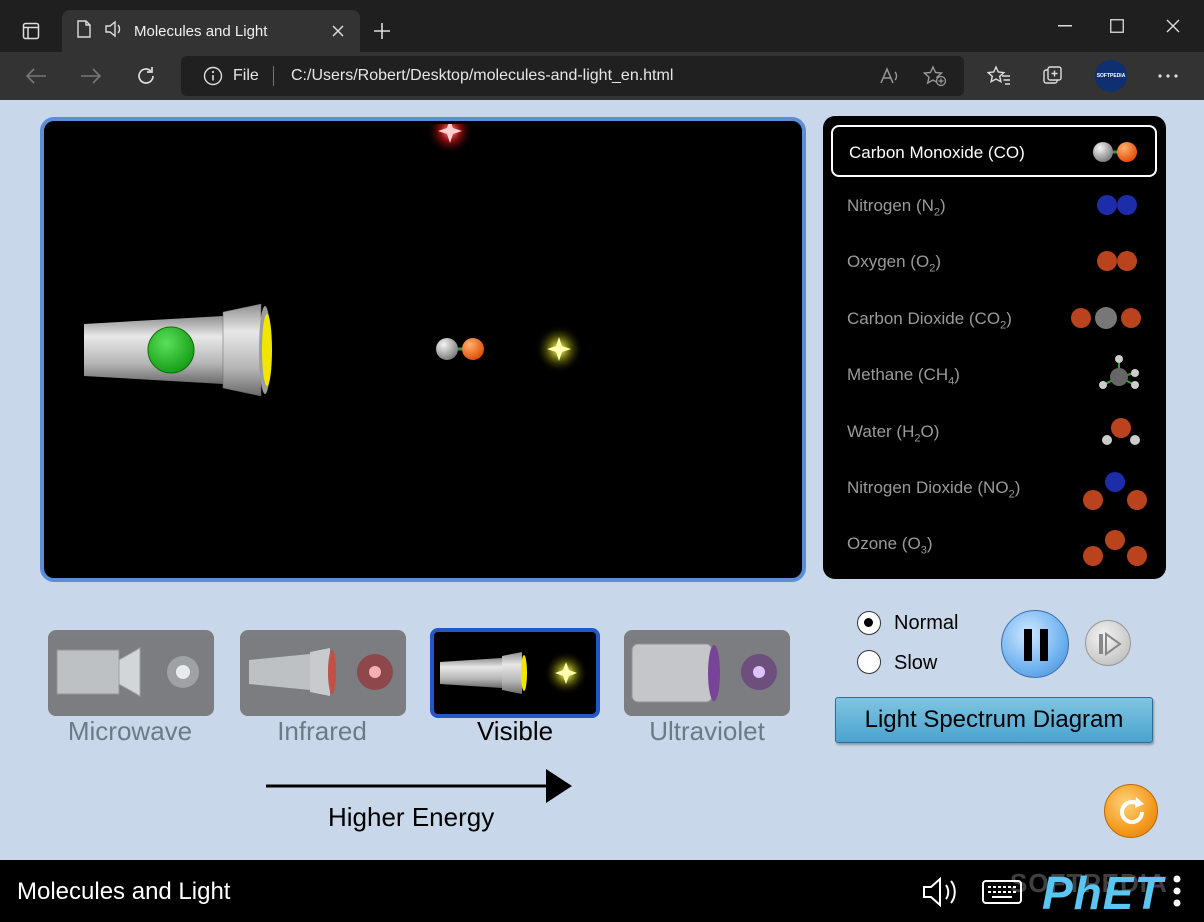  Describe the element at coordinates (893, 433) in the screenshot. I see `molecule-label: Water (H2O)` at that location.